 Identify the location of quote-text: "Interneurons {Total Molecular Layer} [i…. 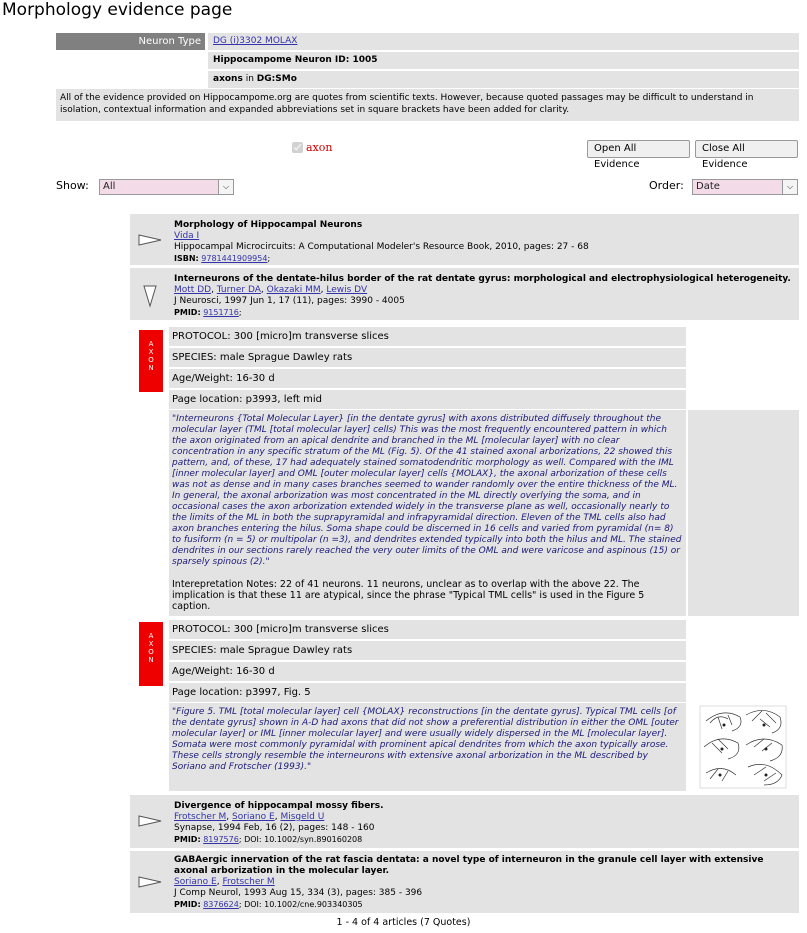
(427, 490).